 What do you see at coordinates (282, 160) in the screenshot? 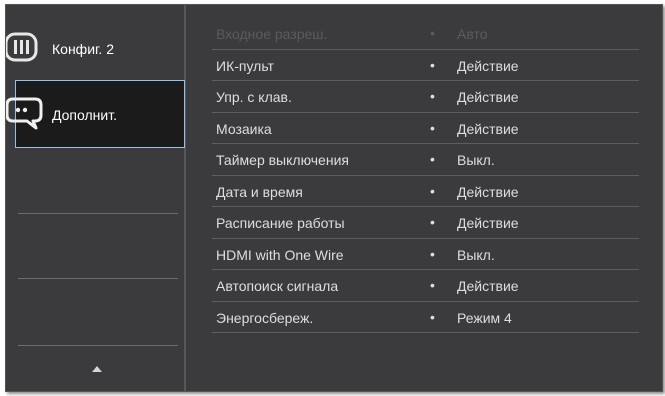
I see `menu-row-label: Таймер выключения` at bounding box center [282, 160].